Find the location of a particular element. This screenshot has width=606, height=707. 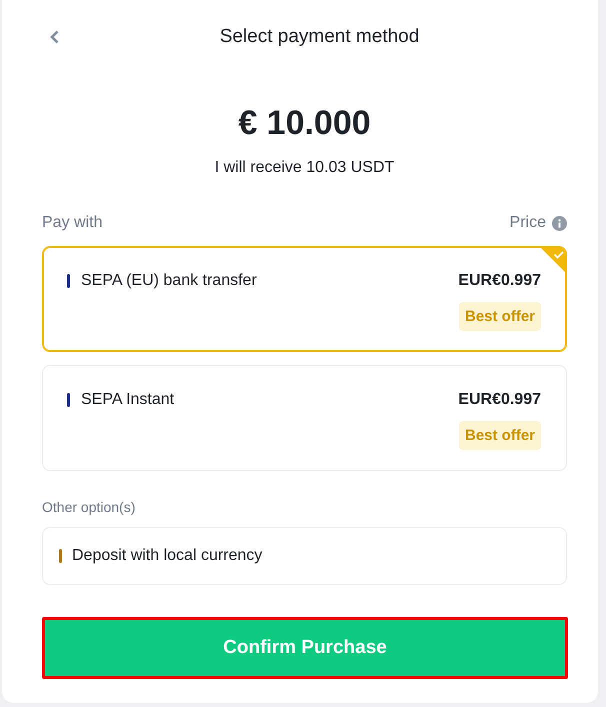

receive-note: I will receive 10.03 USDT is located at coordinates (305, 168).